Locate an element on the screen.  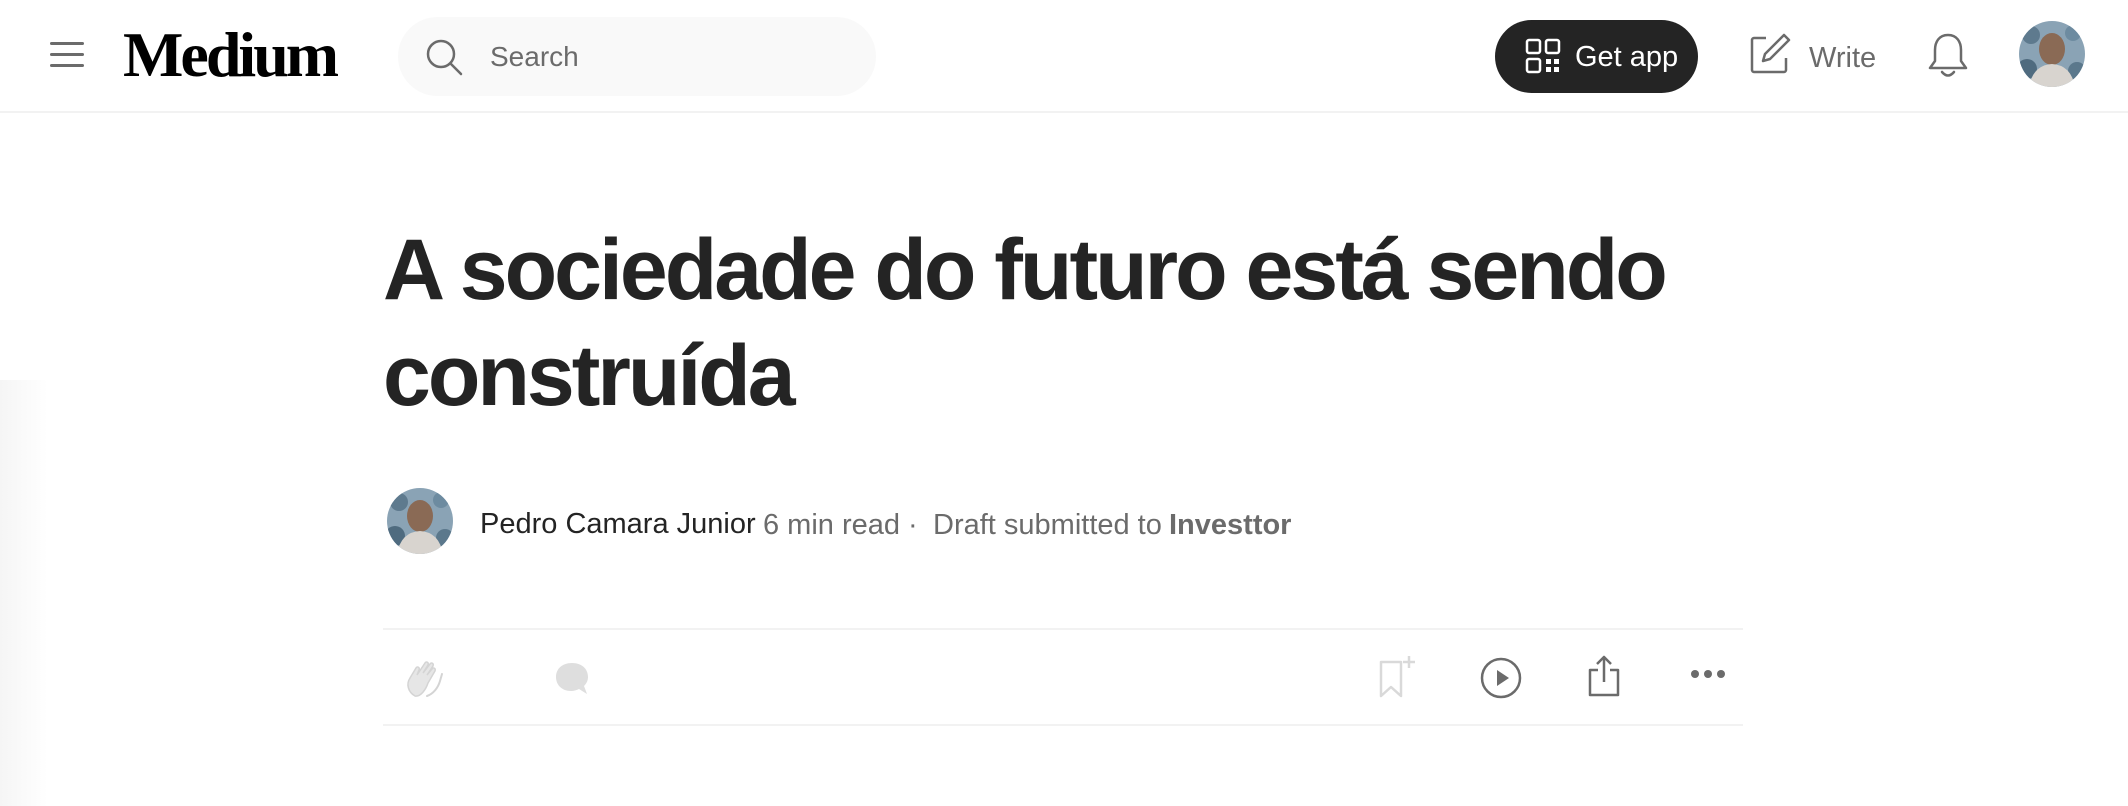
save-button is located at coordinates (1397, 677).